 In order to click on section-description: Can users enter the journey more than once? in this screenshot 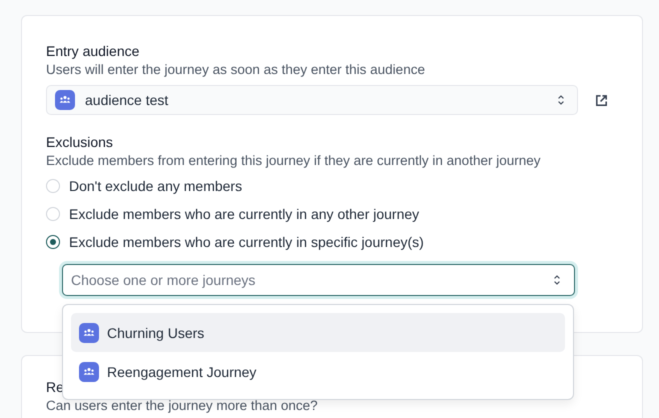, I will do `click(182, 406)`.